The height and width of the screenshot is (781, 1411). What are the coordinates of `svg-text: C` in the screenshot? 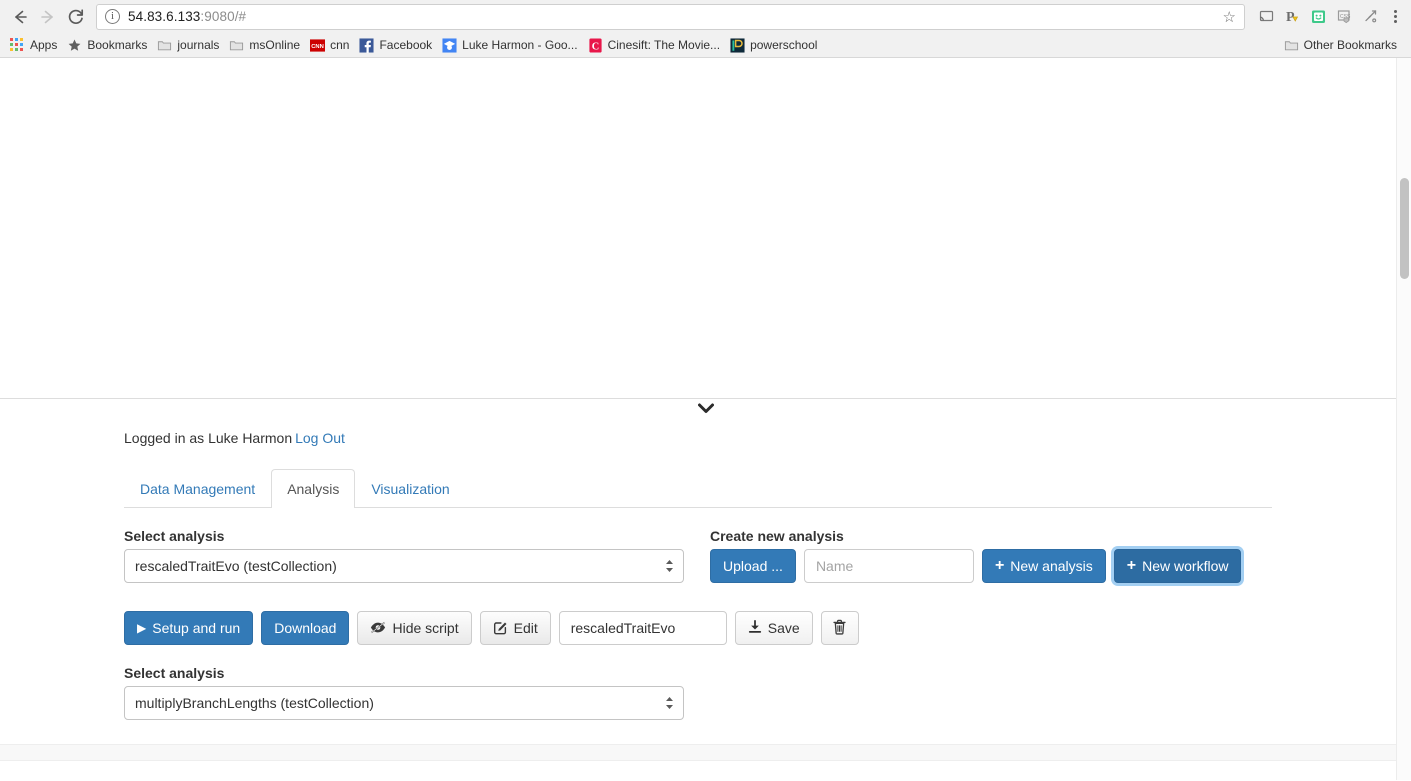 It's located at (594, 46).